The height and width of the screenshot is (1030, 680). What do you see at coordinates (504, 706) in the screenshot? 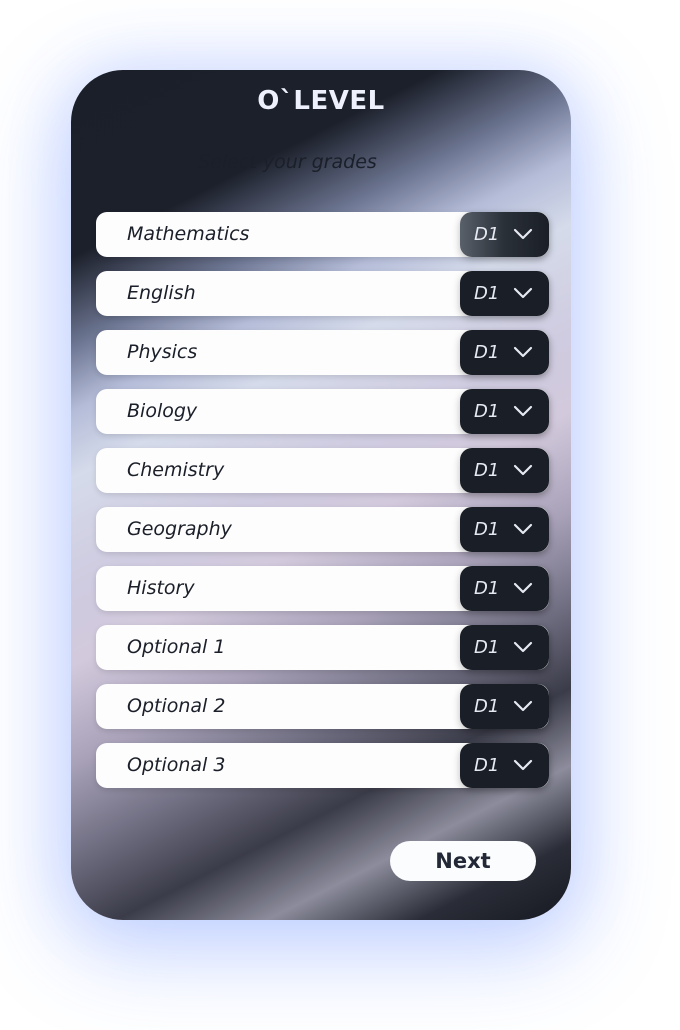
I see `grade-select-optional-2: D1` at bounding box center [504, 706].